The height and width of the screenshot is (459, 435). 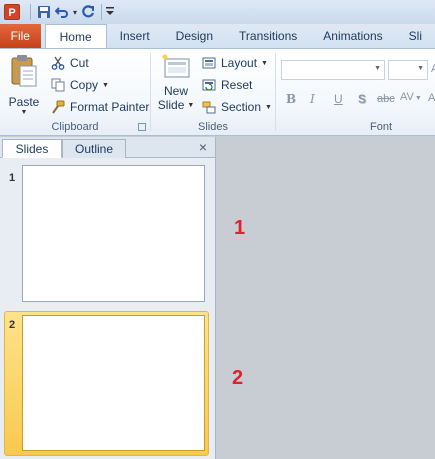 What do you see at coordinates (194, 36) in the screenshot?
I see `tab-design: Design` at bounding box center [194, 36].